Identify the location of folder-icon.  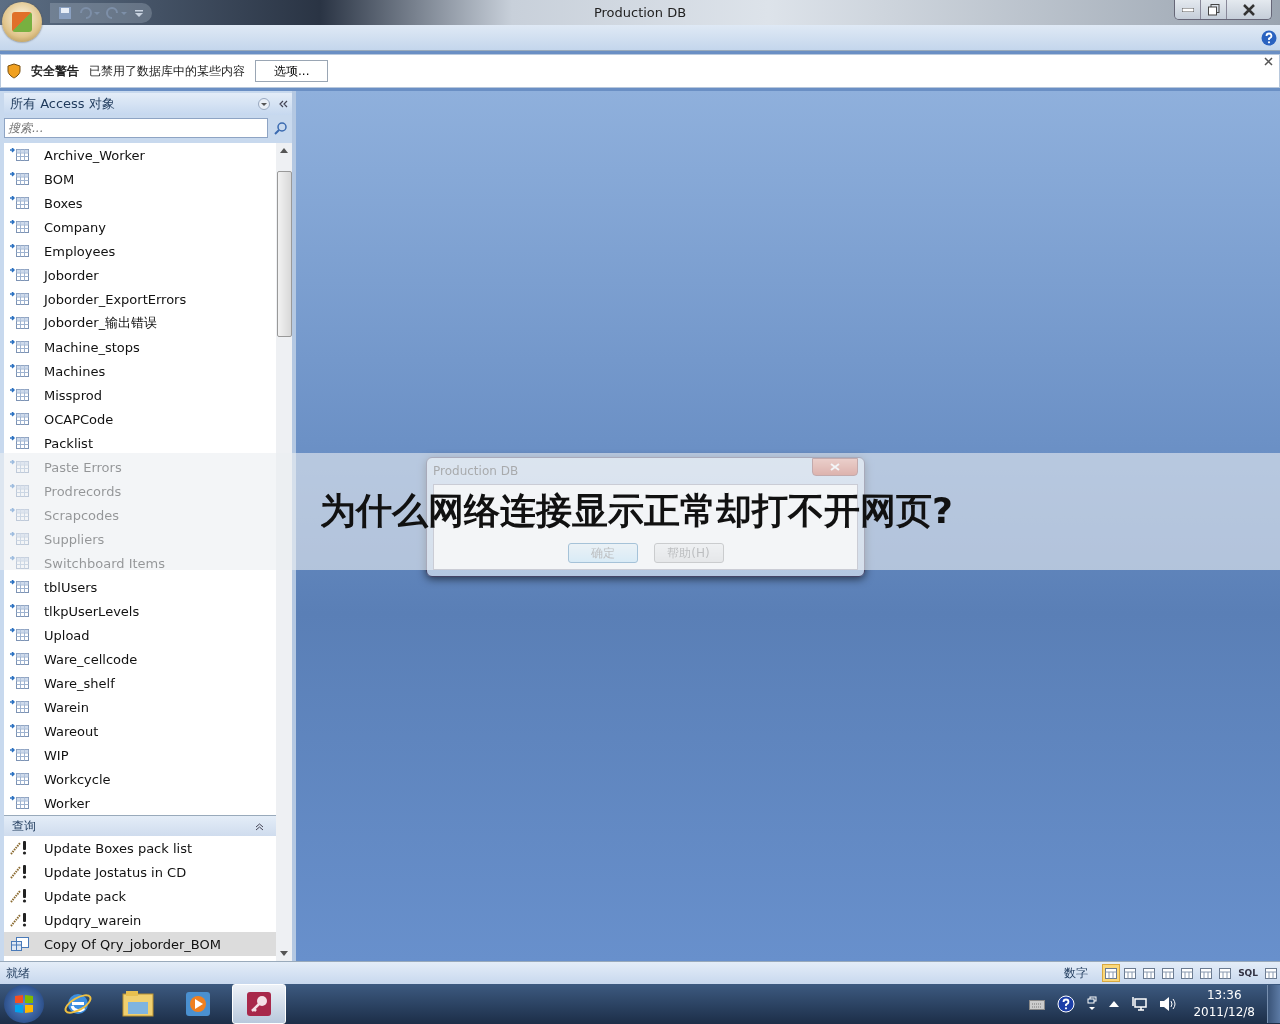
(138, 1004).